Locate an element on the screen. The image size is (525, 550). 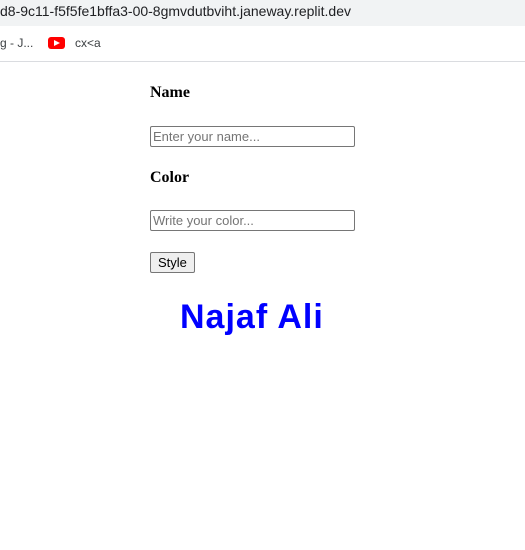
bookmark-label: cx<a is located at coordinates (88, 43).